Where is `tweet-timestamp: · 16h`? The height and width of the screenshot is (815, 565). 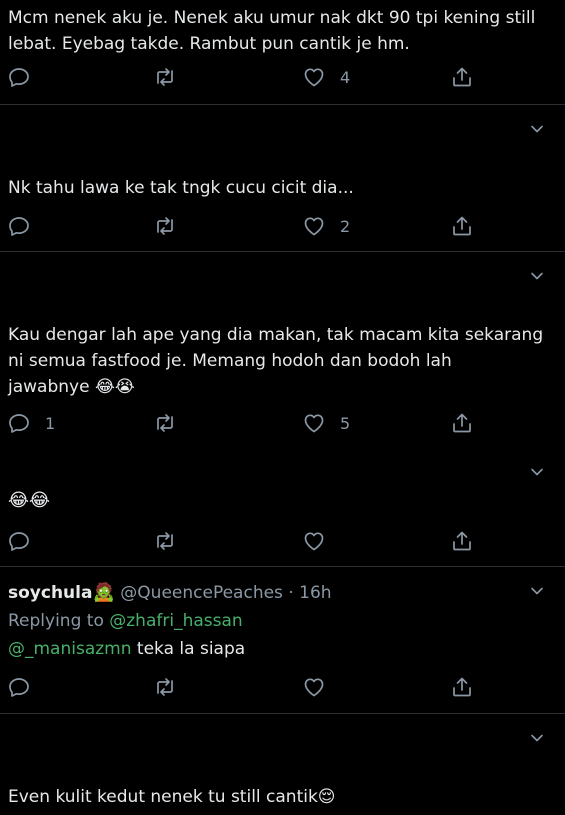
tweet-timestamp: · 16h is located at coordinates (309, 593).